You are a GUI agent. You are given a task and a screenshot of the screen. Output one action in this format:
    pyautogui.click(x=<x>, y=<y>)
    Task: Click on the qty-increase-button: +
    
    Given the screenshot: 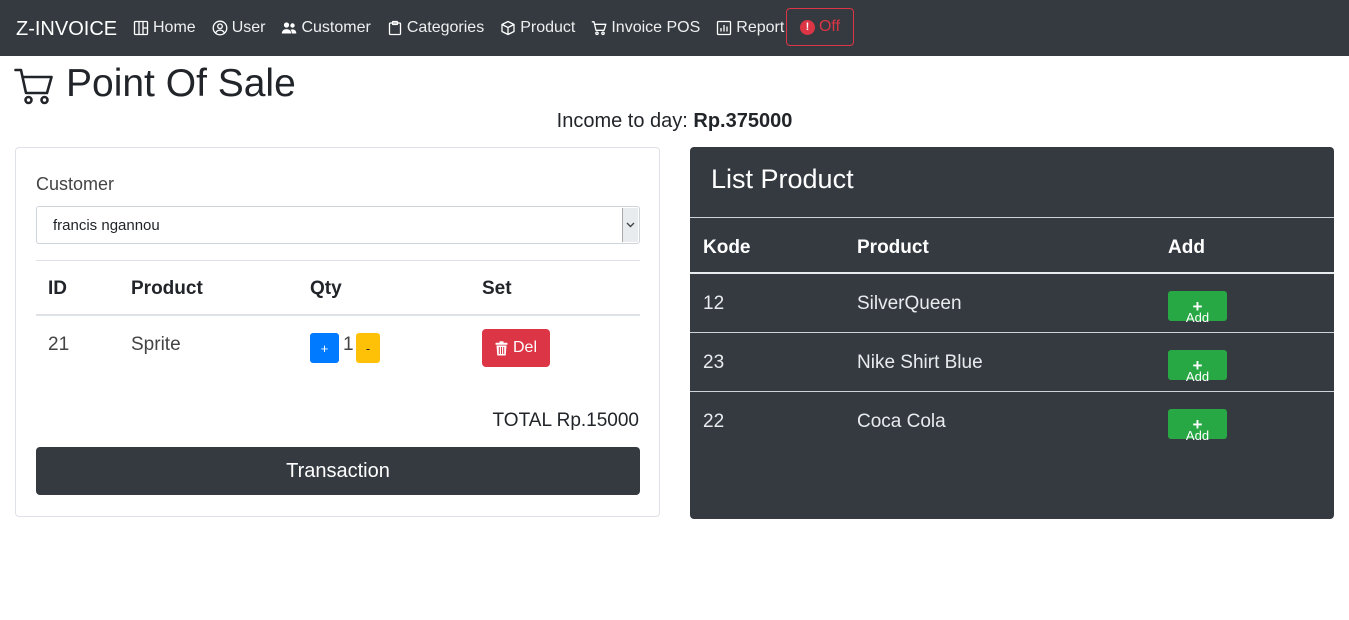 What is the action you would take?
    pyautogui.click(x=324, y=348)
    